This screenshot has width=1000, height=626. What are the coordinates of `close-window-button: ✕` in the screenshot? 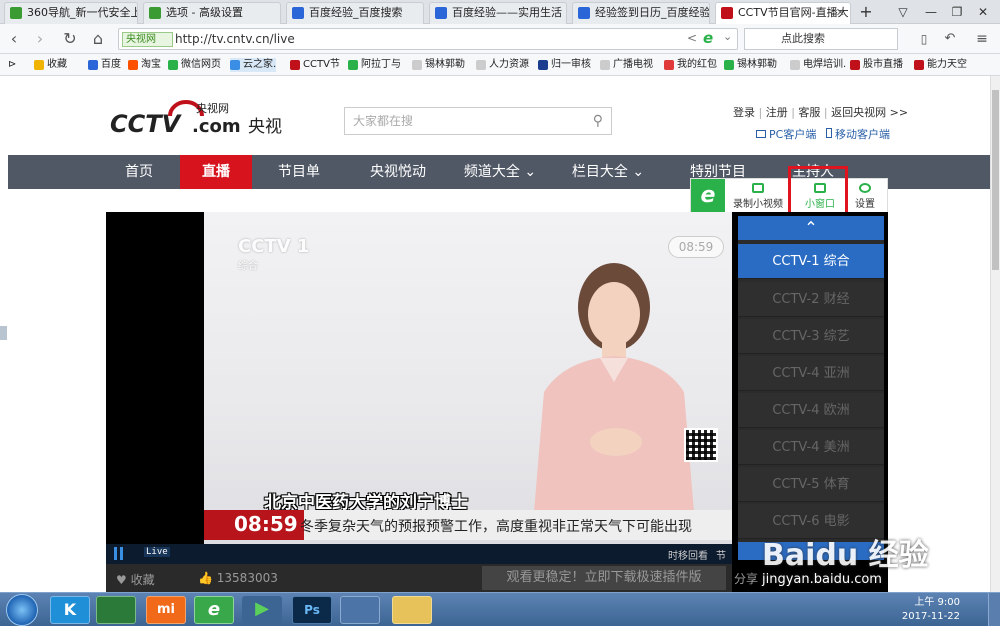 It's located at (983, 12).